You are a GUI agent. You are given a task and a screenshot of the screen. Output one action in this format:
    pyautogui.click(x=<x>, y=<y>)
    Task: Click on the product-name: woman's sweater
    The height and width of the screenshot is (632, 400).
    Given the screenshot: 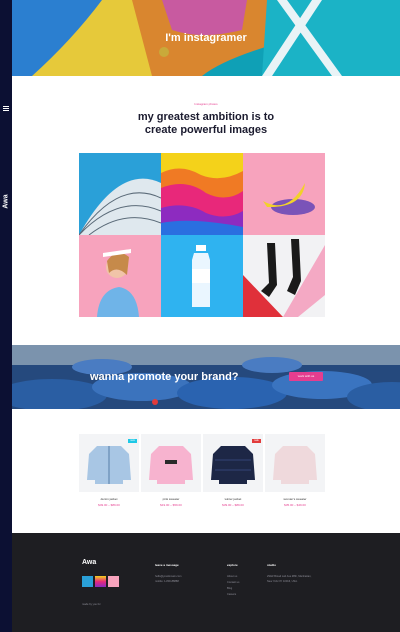 What is the action you would take?
    pyautogui.click(x=295, y=499)
    